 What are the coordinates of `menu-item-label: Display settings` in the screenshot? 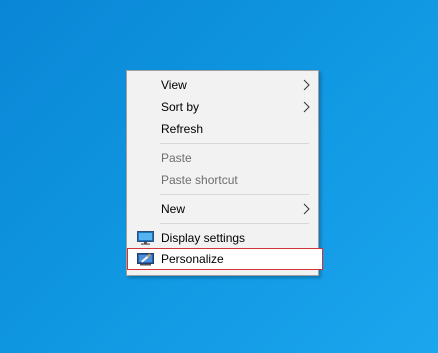 It's located at (203, 238).